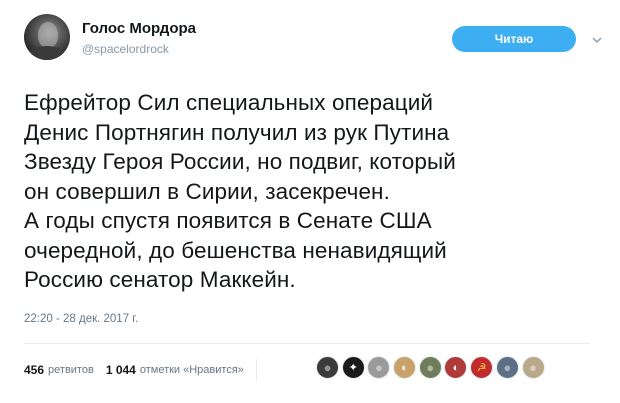  Describe the element at coordinates (240, 161) in the screenshot. I see `tweet-line: Звезду Героя России, но подвиг, который` at that location.